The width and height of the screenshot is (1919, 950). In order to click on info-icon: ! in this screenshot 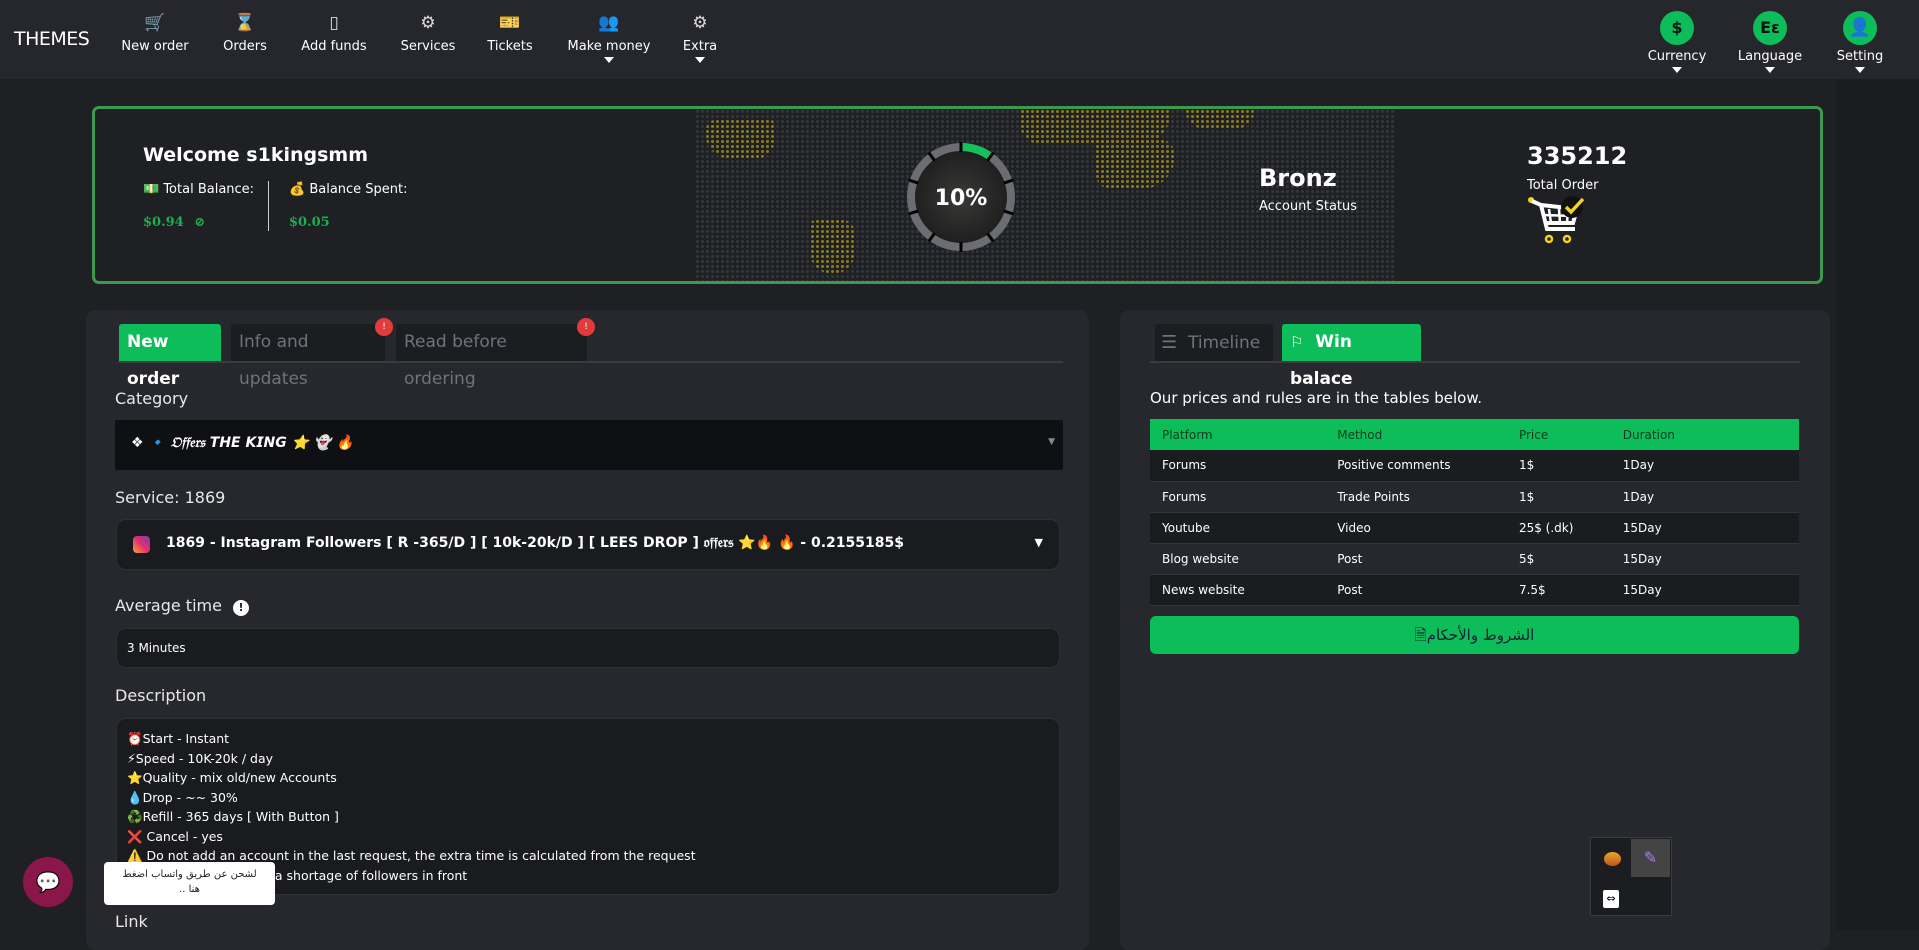, I will do `click(241, 608)`.